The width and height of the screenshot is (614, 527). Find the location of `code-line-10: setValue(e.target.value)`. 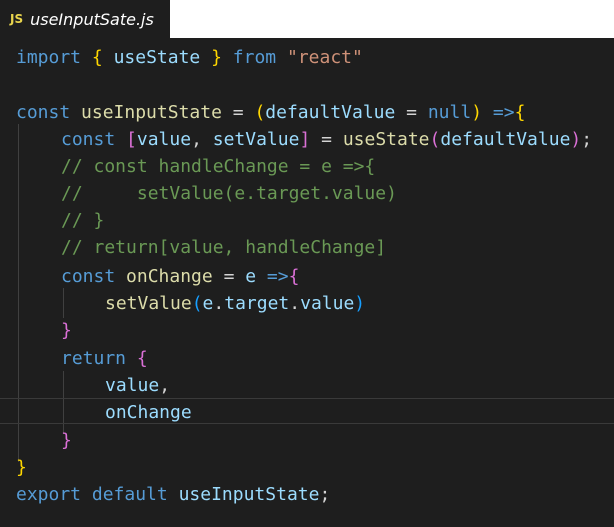

code-line-10: setValue(e.target.value) is located at coordinates (235, 303).